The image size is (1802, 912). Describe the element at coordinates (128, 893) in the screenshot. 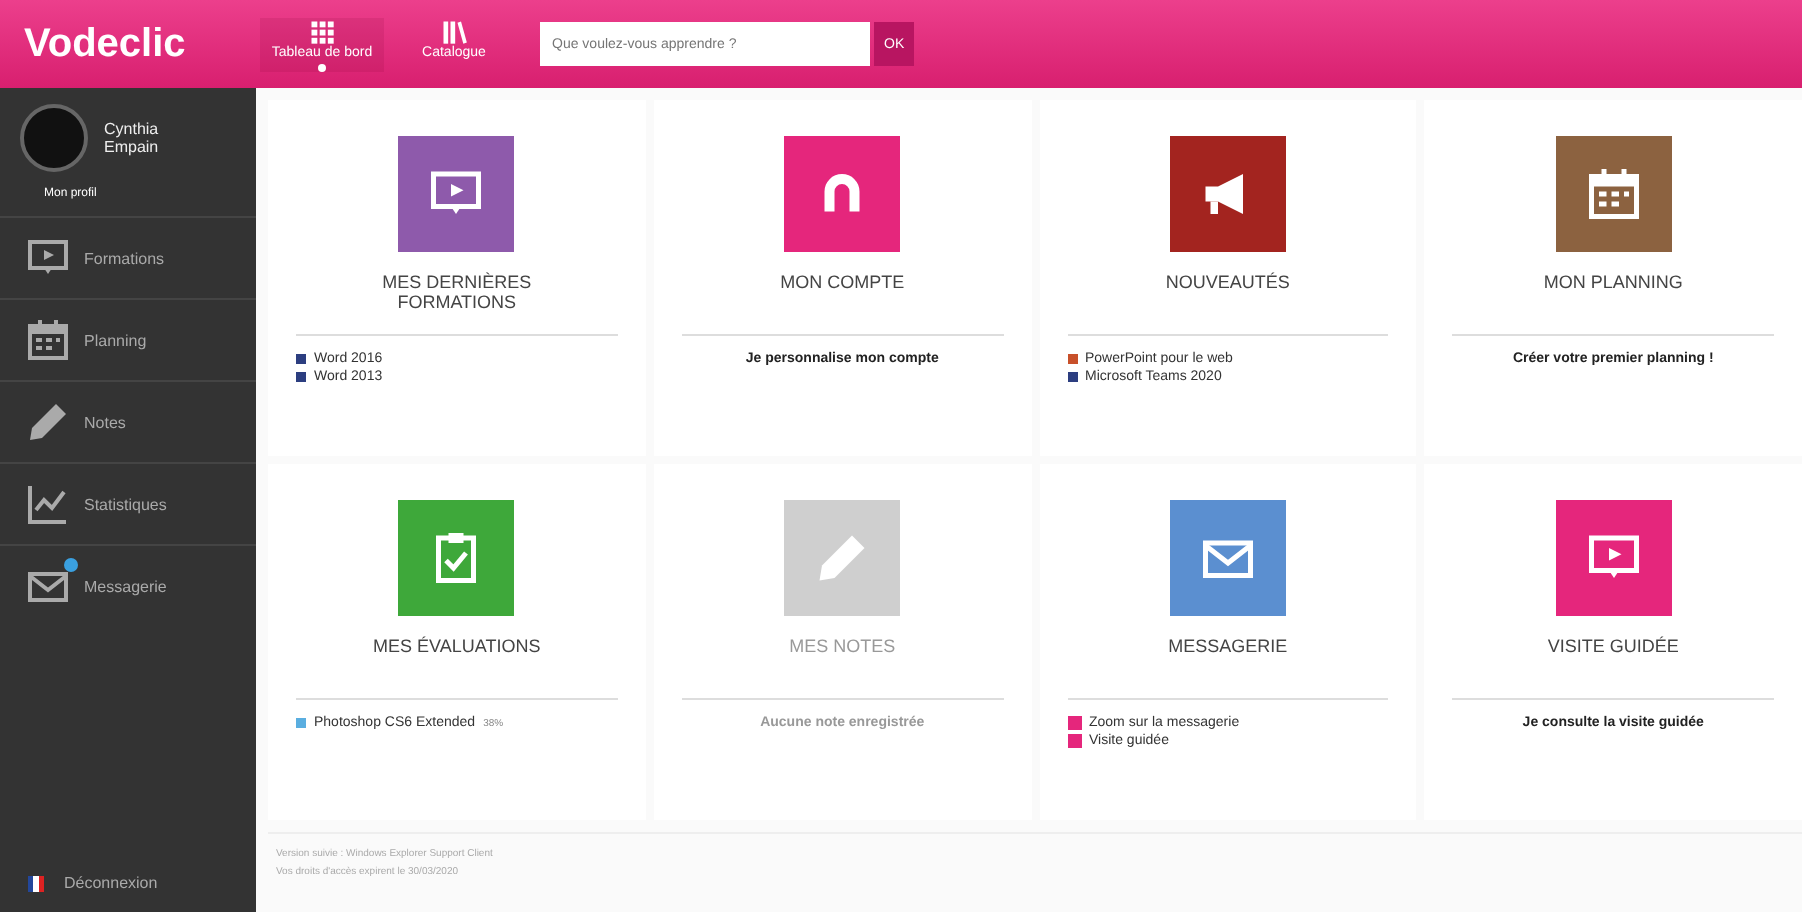

I see `logout-link: Déconnexion` at that location.